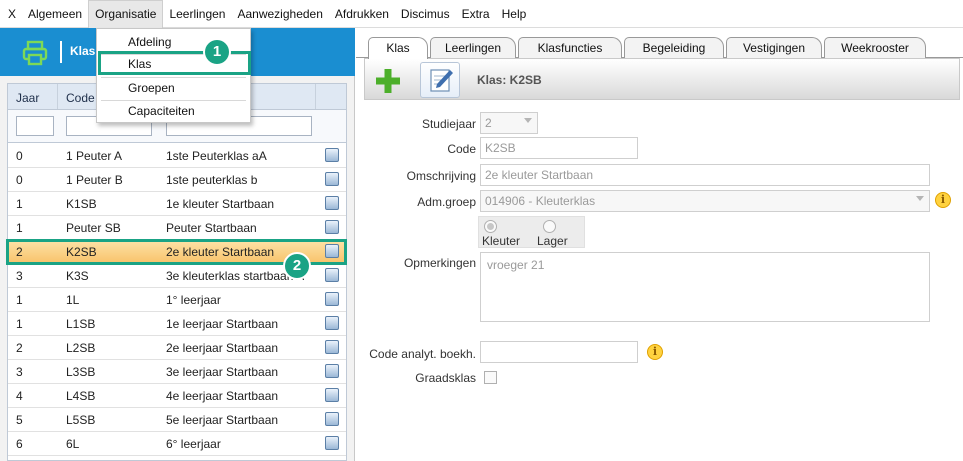 The width and height of the screenshot is (963, 461). Describe the element at coordinates (540, 201) in the screenshot. I see `admgroep-value: 014906 - Kleuterklas` at that location.